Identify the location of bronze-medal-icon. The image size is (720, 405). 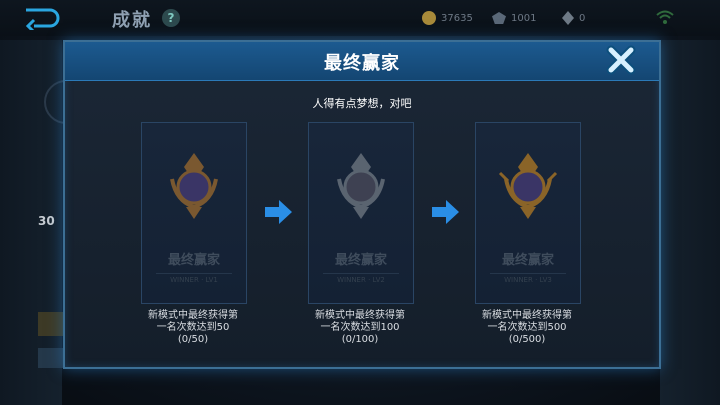
(194, 186).